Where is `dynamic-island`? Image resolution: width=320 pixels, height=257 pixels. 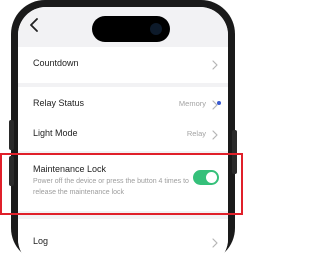
dynamic-island is located at coordinates (131, 29).